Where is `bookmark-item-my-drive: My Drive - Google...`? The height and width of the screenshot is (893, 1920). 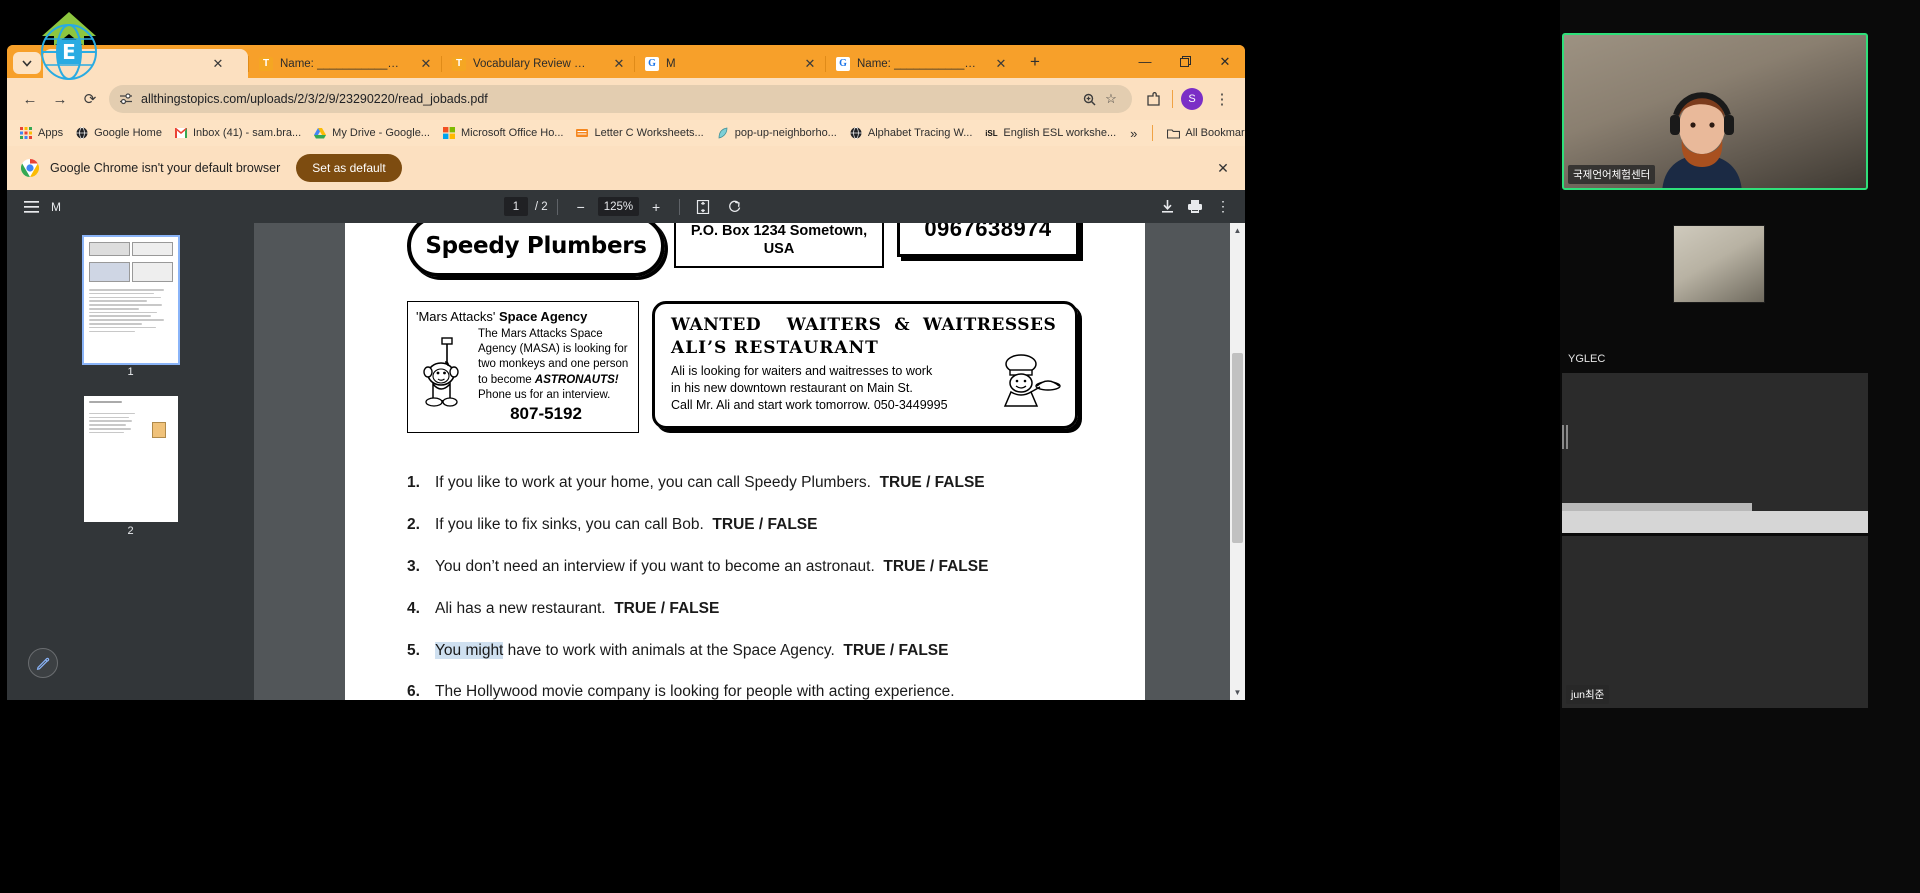
bookmark-item-my-drive: My Drive - Google... is located at coordinates (371, 133).